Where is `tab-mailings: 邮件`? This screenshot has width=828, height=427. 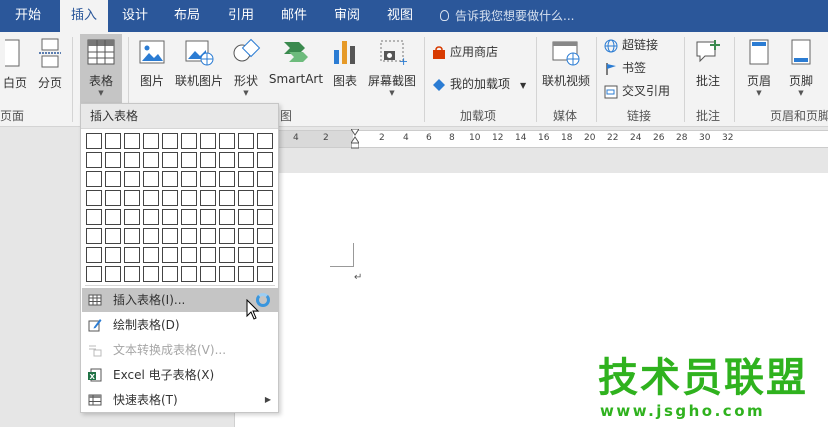
tab-mailings: 邮件 is located at coordinates (294, 16).